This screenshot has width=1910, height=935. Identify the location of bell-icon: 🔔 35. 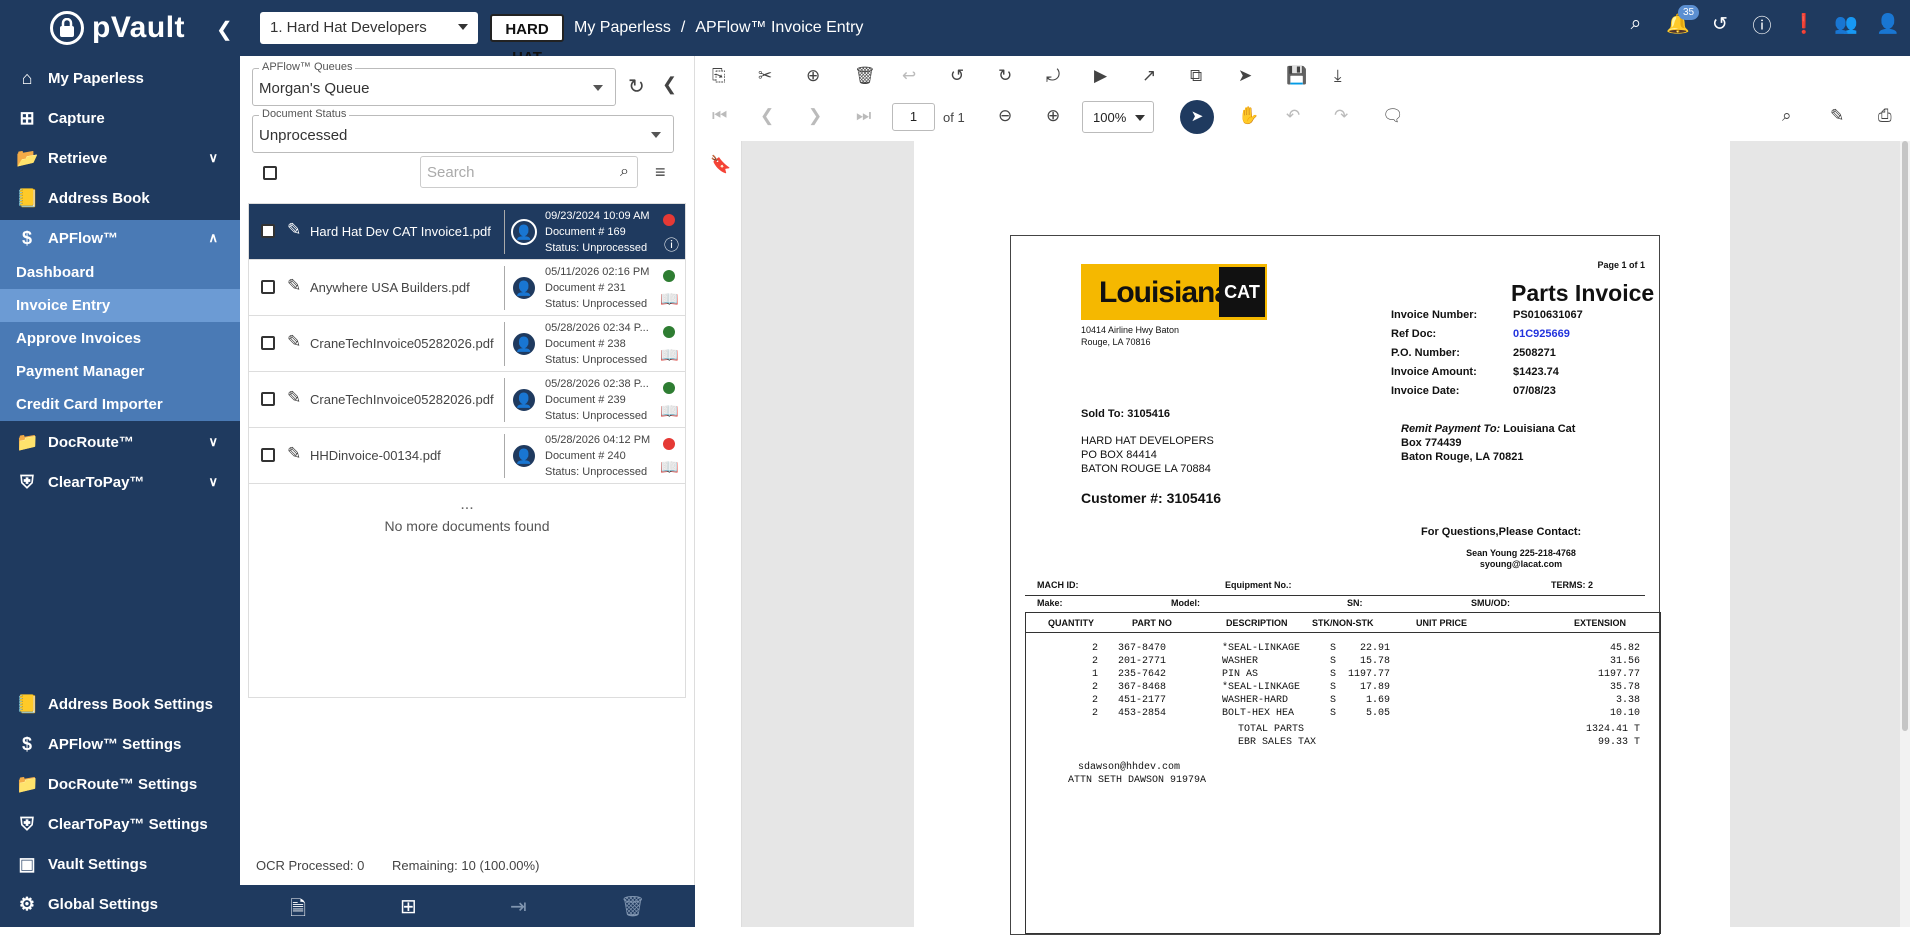
(1683, 20).